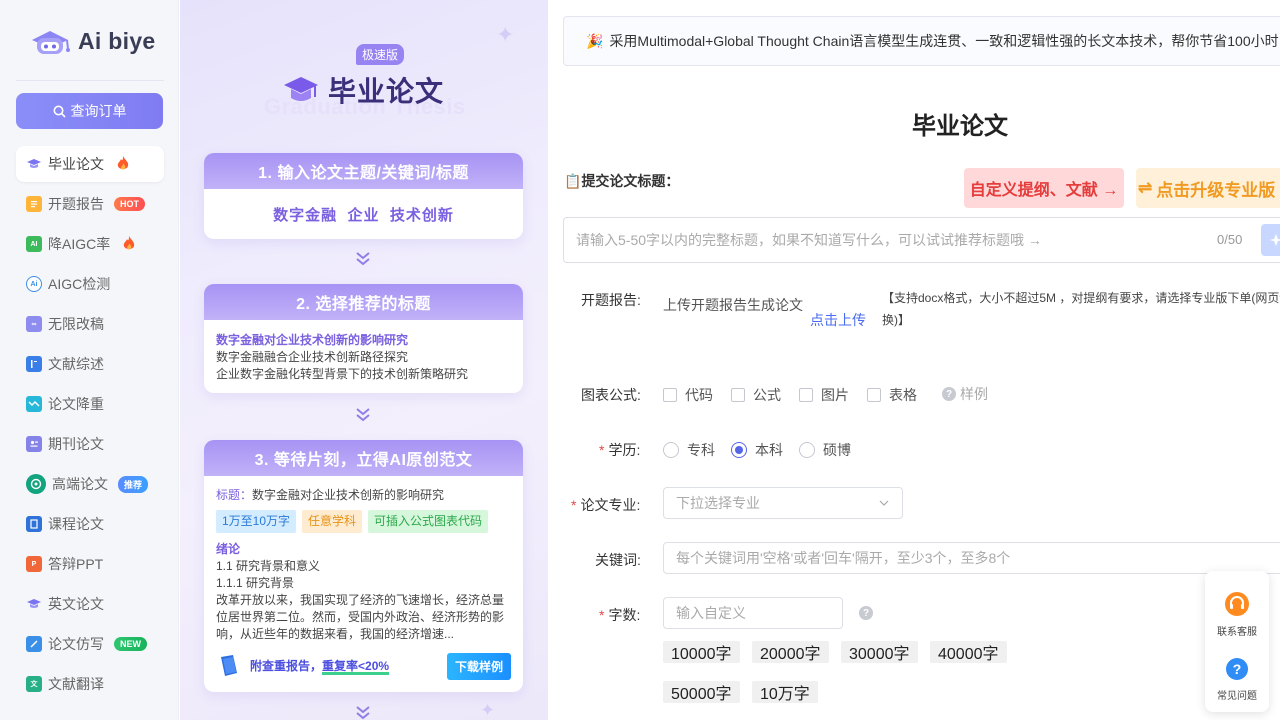 Image resolution: width=1280 pixels, height=720 pixels. What do you see at coordinates (1237, 679) in the screenshot?
I see `faq-button: ? 常见问题` at bounding box center [1237, 679].